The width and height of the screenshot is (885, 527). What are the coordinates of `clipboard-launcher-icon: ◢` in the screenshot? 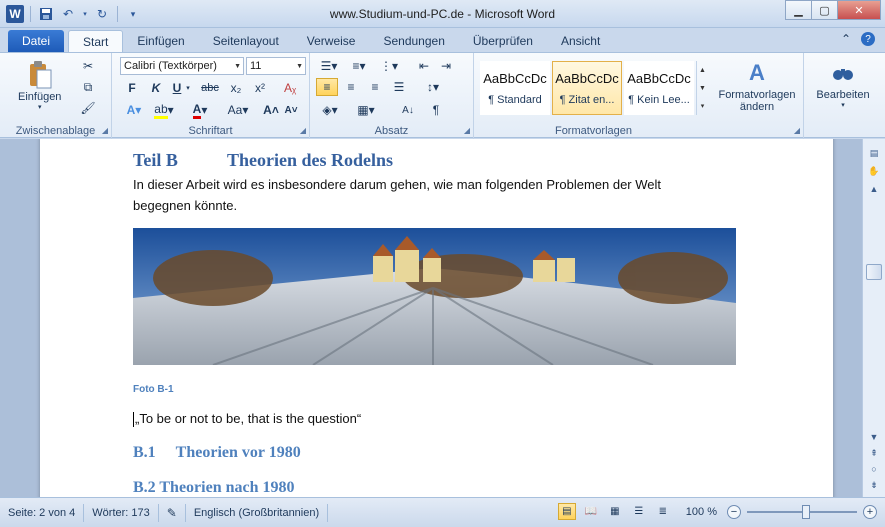 It's located at (105, 130).